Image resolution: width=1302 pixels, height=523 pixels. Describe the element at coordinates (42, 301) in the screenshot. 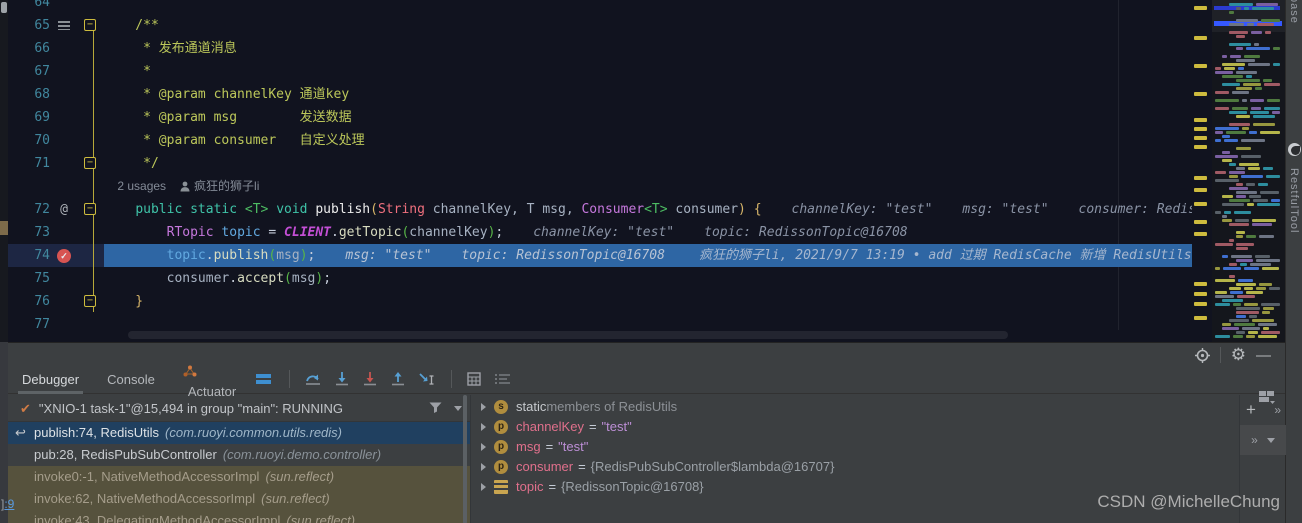

I see `line-number: 76` at that location.